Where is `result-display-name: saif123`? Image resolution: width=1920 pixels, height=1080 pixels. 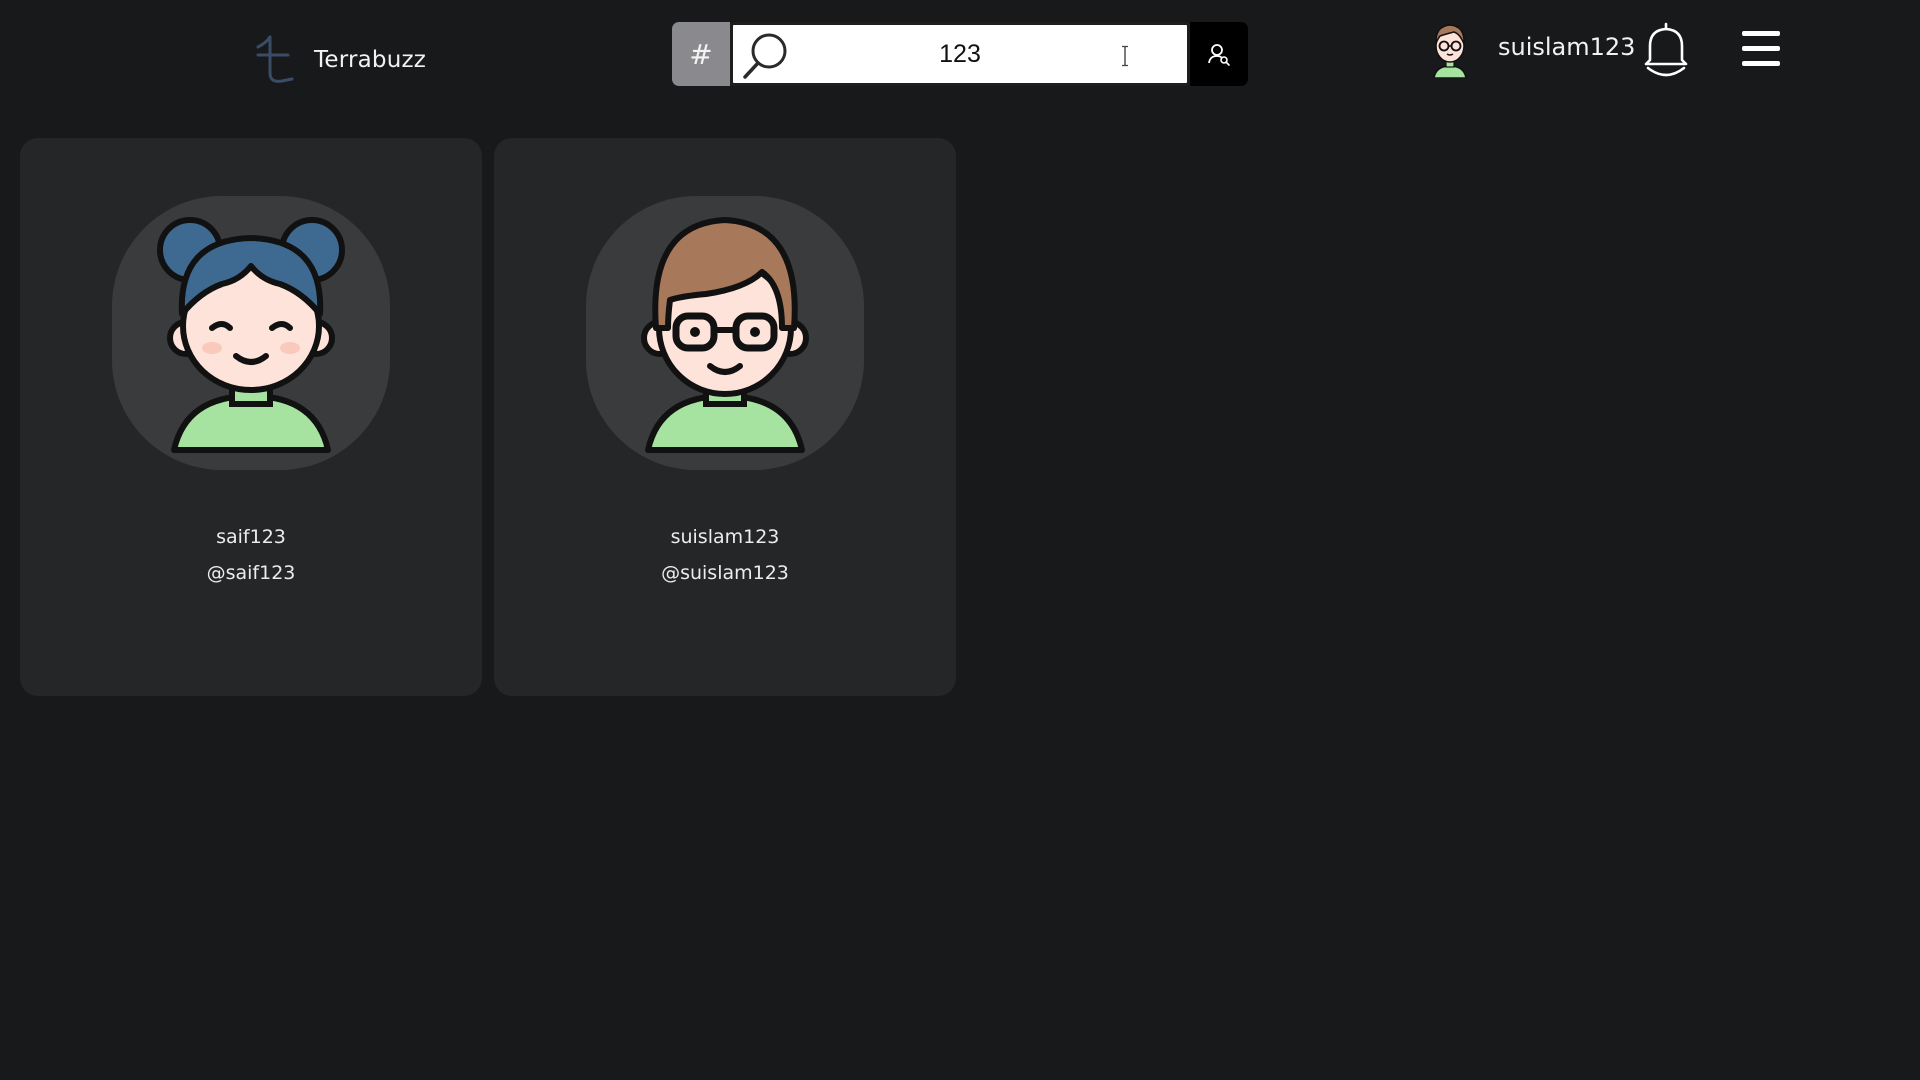 result-display-name: saif123 is located at coordinates (251, 537).